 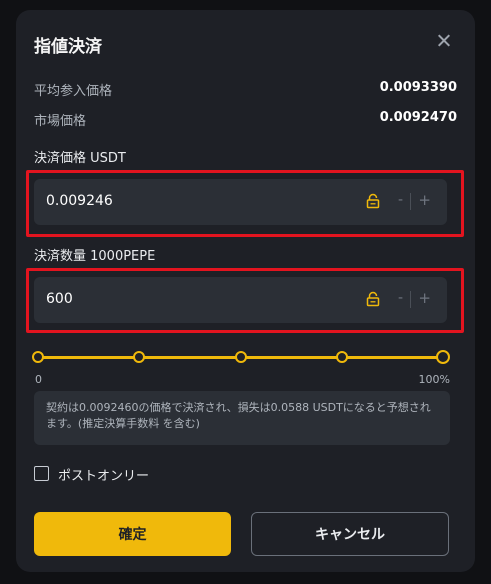 What do you see at coordinates (132, 534) in the screenshot?
I see `confirm-button: 確定` at bounding box center [132, 534].